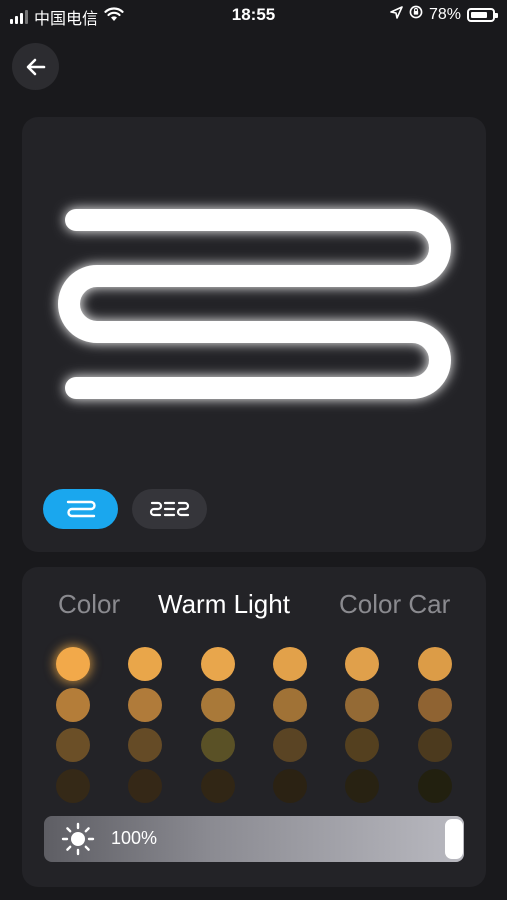  I want to click on split-strip-mode-button, so click(169, 509).